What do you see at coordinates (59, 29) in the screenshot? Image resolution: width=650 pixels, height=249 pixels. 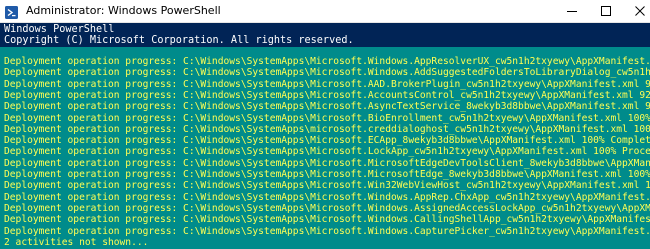 I see `console-header-line: Windows PowerShell` at bounding box center [59, 29].